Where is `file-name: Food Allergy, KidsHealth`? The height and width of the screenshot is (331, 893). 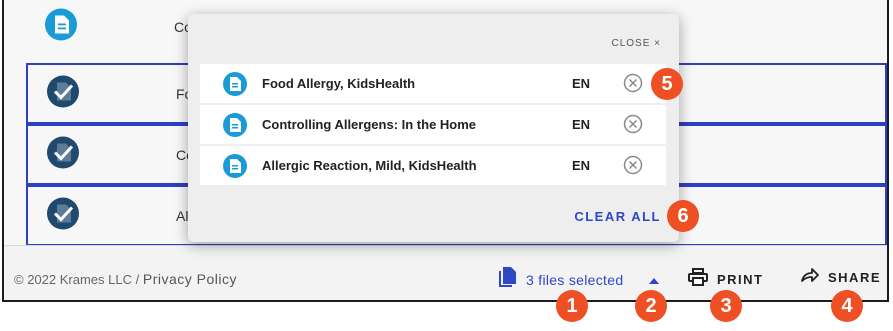 file-name: Food Allergy, KidsHealth is located at coordinates (339, 83).